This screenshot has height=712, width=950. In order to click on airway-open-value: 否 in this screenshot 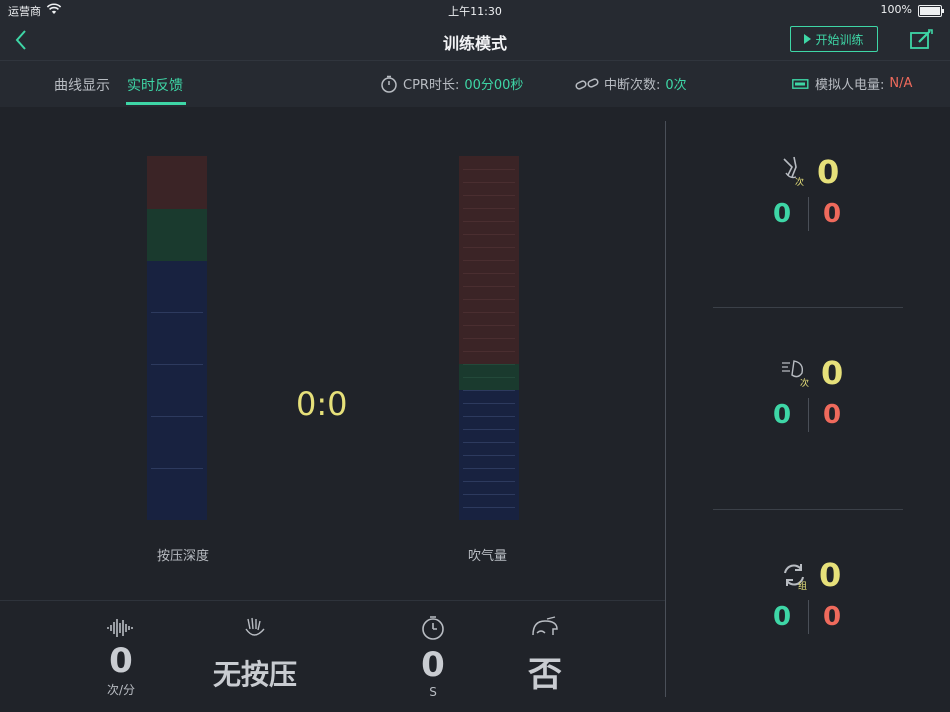, I will do `click(545, 675)`.